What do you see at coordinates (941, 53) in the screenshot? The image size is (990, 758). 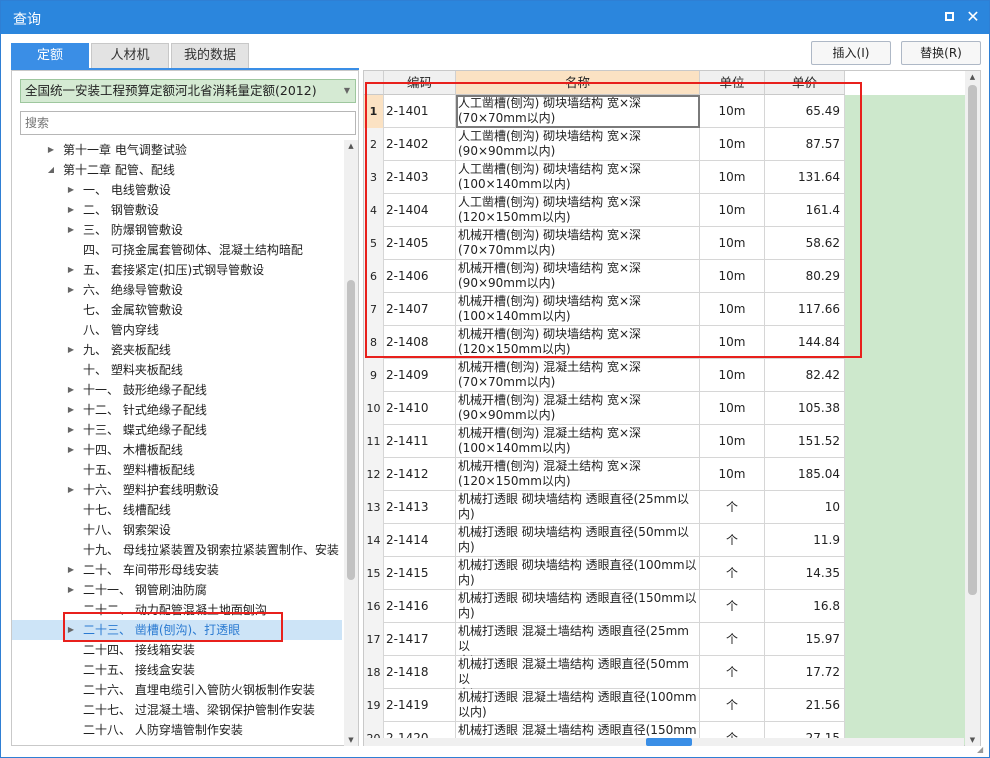 I see `replace-button: 替换(R)` at bounding box center [941, 53].